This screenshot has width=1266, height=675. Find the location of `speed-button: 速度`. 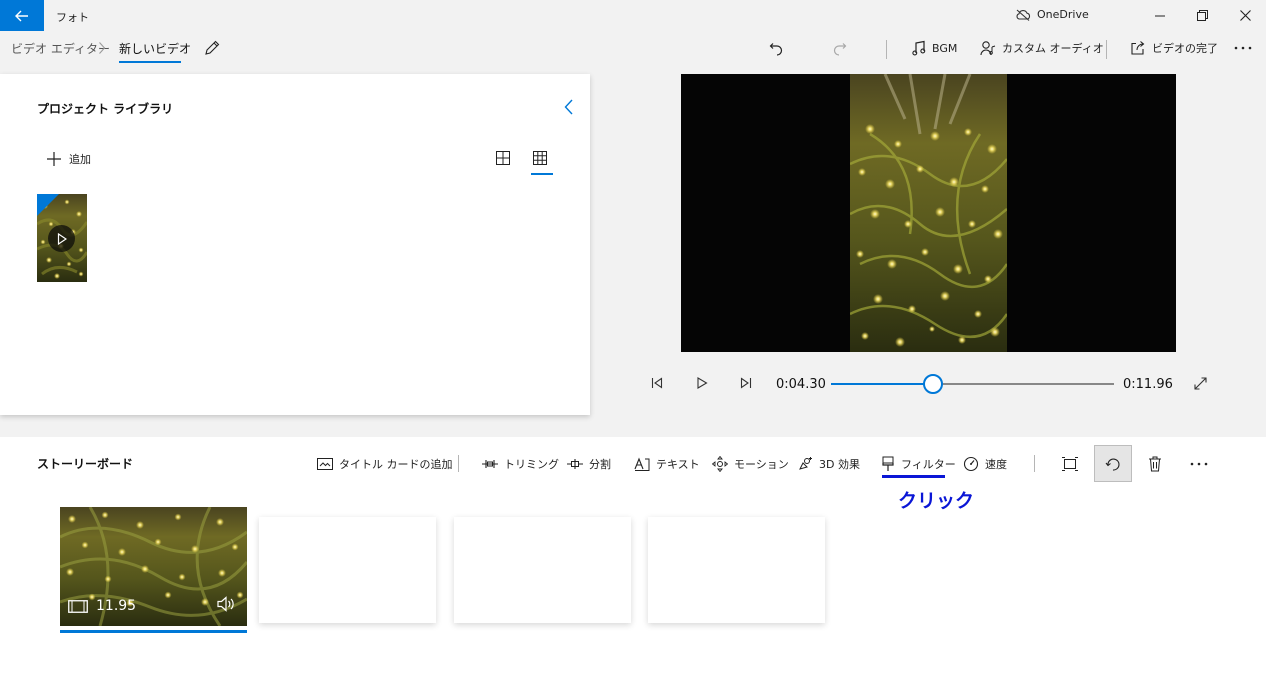

speed-button: 速度 is located at coordinates (985, 464).